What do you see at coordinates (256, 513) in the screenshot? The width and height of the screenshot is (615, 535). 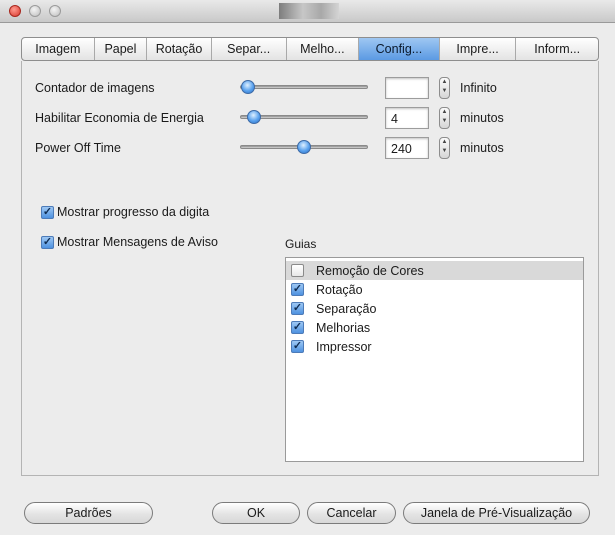 I see `ok-button: OK` at bounding box center [256, 513].